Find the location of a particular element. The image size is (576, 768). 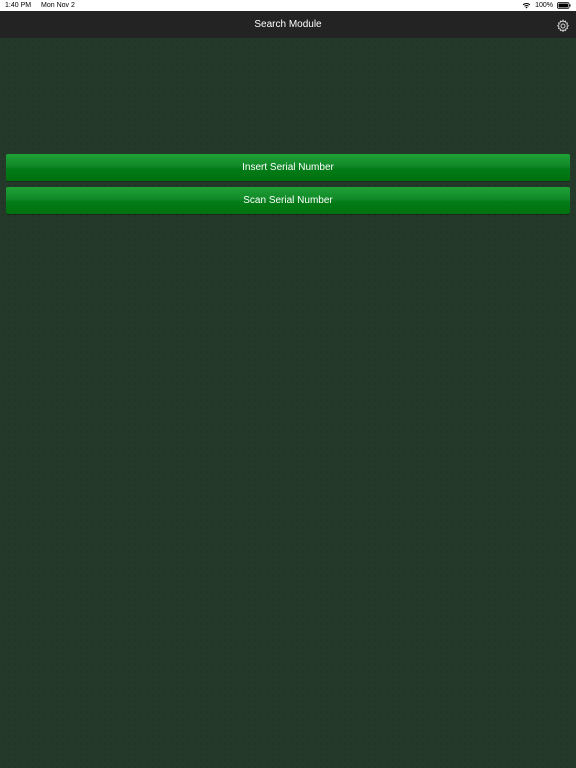

insert-serial-number-button: Insert Serial Number is located at coordinates (288, 167).